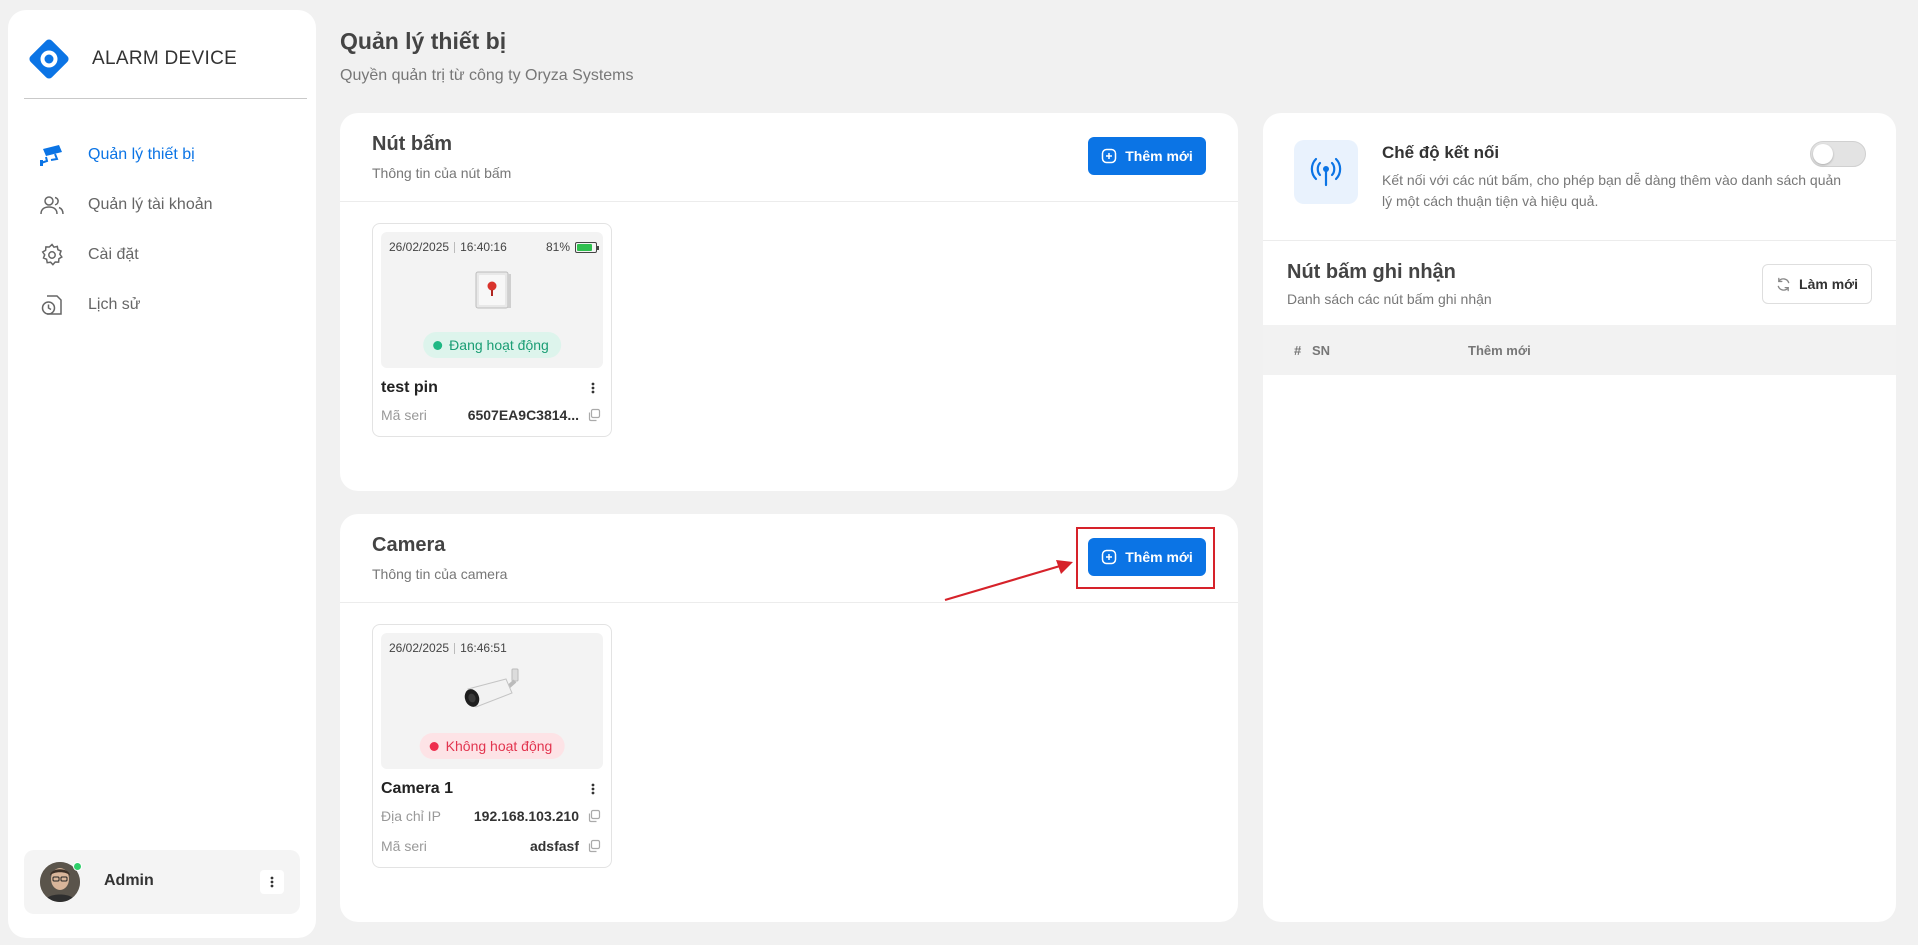 The width and height of the screenshot is (1918, 945). Describe the element at coordinates (77, 866) in the screenshot. I see `online-status-dot` at that location.